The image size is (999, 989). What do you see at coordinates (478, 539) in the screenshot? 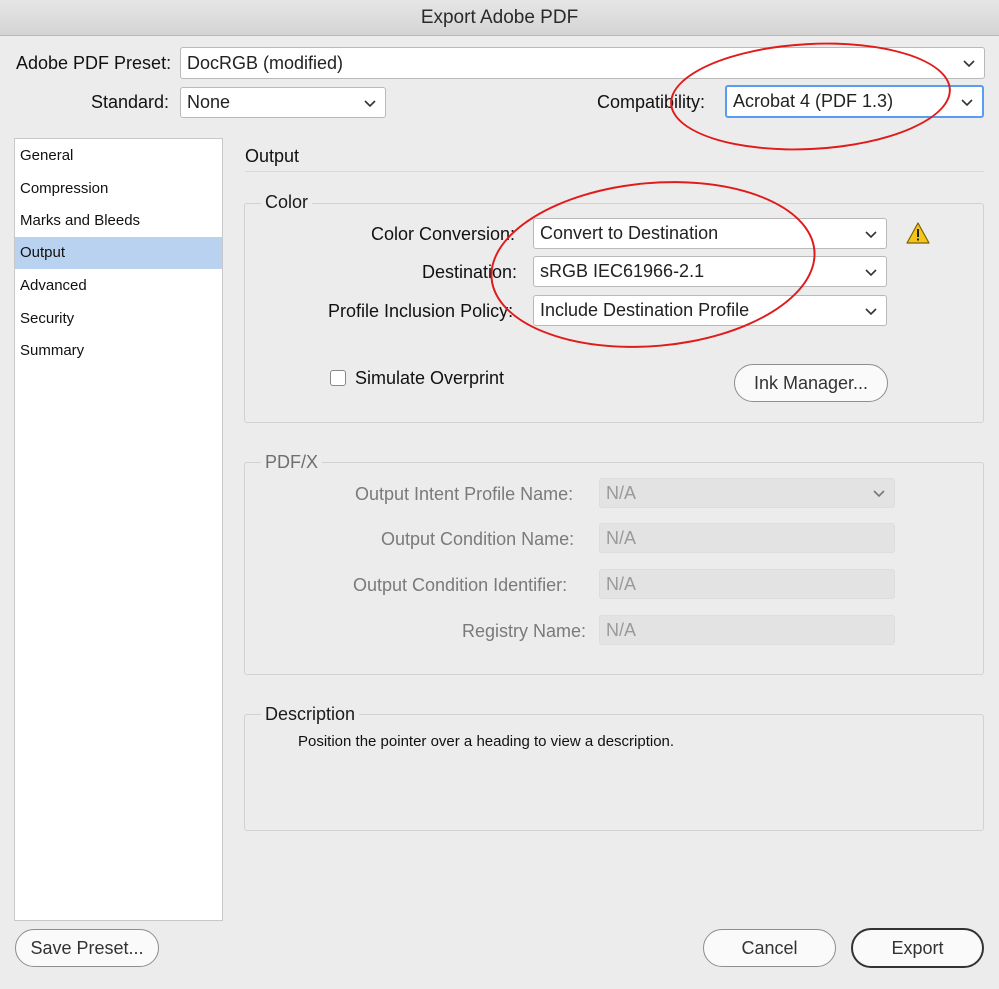
I see `output-condition-name-label: Output Condition Name:` at bounding box center [478, 539].